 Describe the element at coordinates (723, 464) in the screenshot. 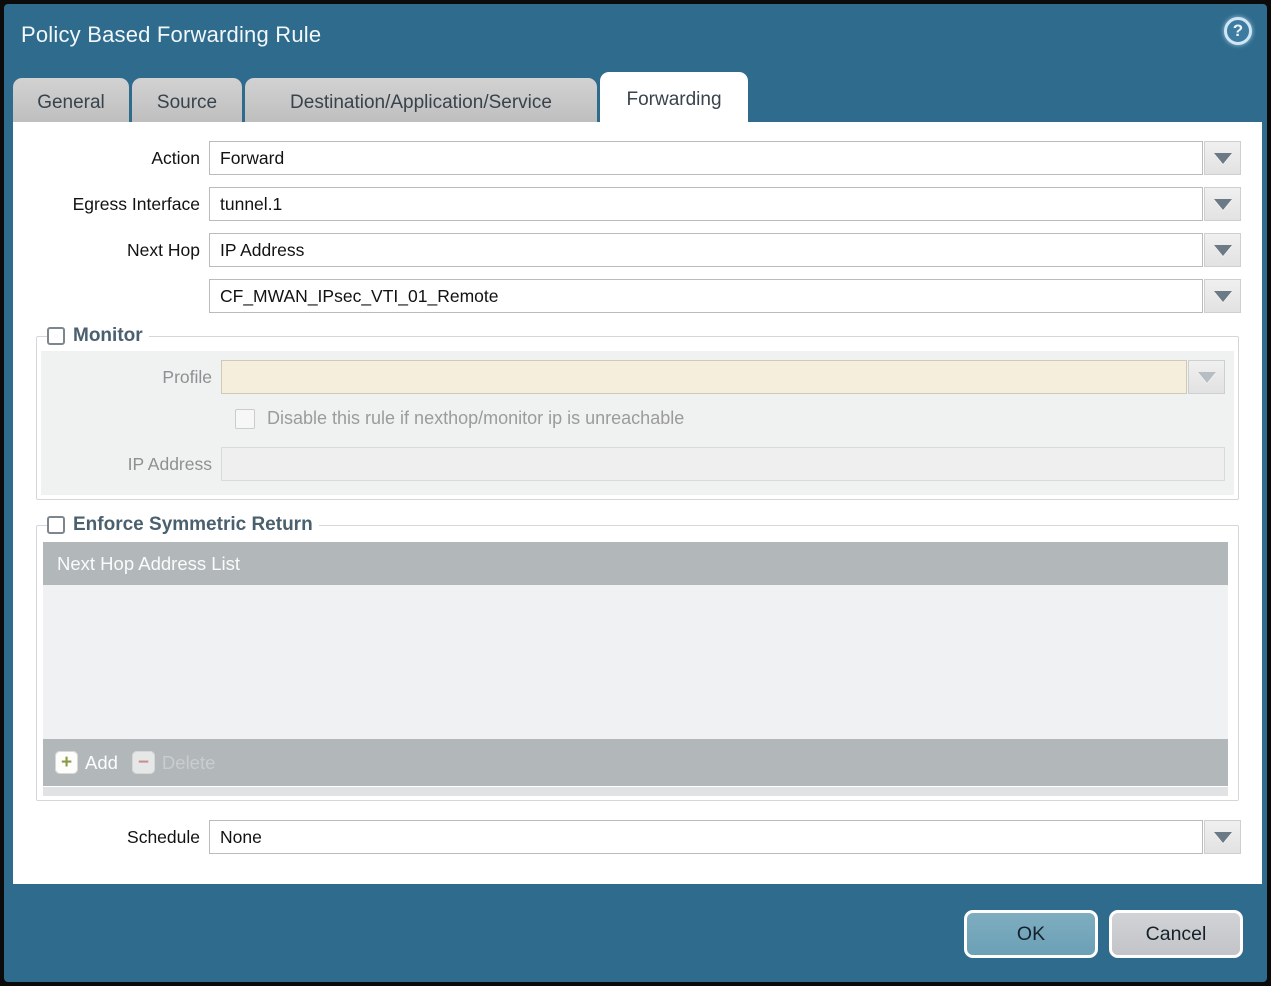

I see `monitor-ip-input` at that location.